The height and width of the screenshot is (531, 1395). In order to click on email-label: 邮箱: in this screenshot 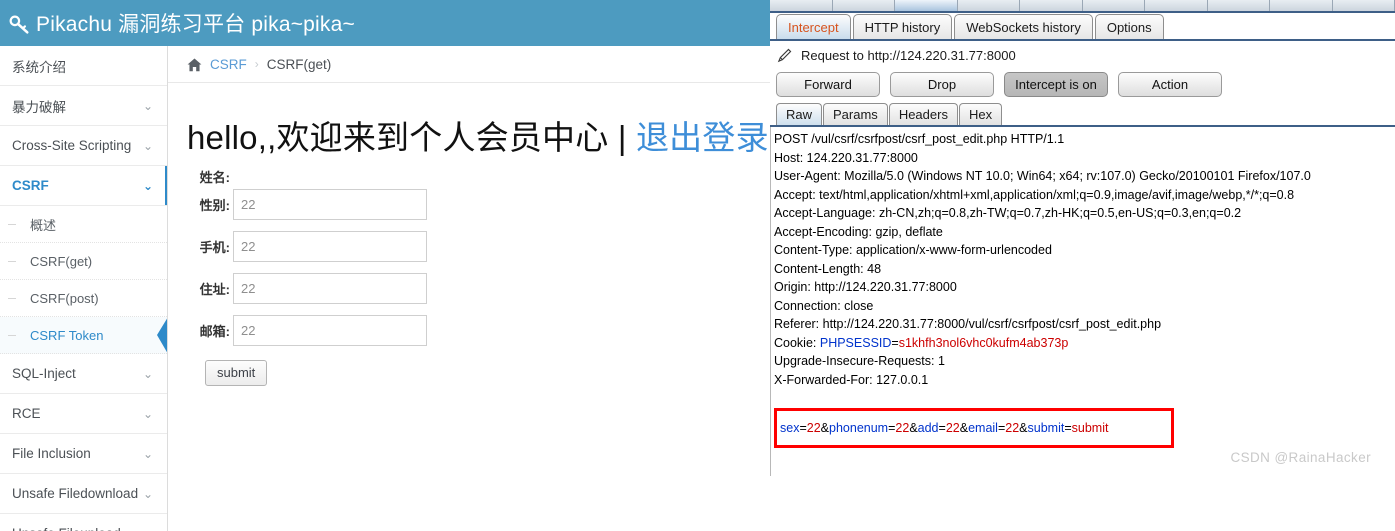, I will do `click(214, 331)`.